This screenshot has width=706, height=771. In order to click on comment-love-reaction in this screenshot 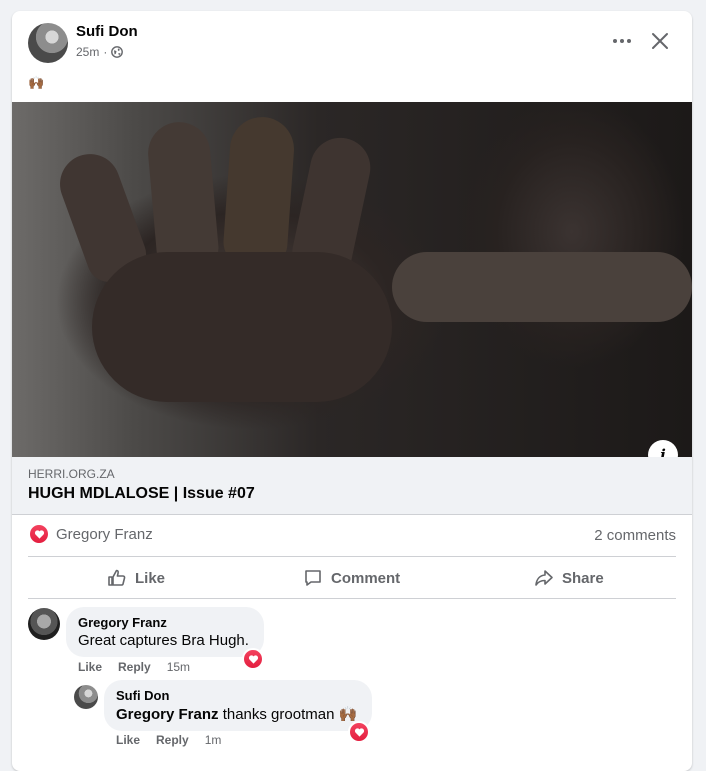, I will do `click(253, 659)`.